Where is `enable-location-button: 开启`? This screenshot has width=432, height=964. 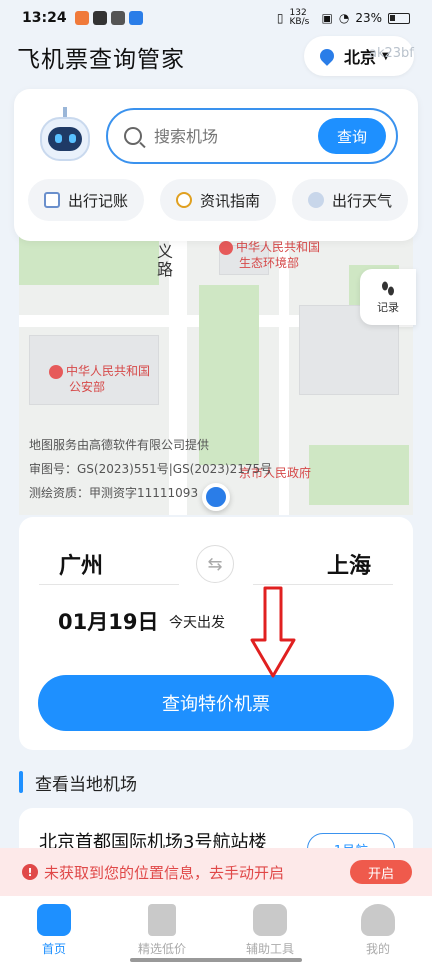
enable-location-button: 开启 is located at coordinates (381, 872).